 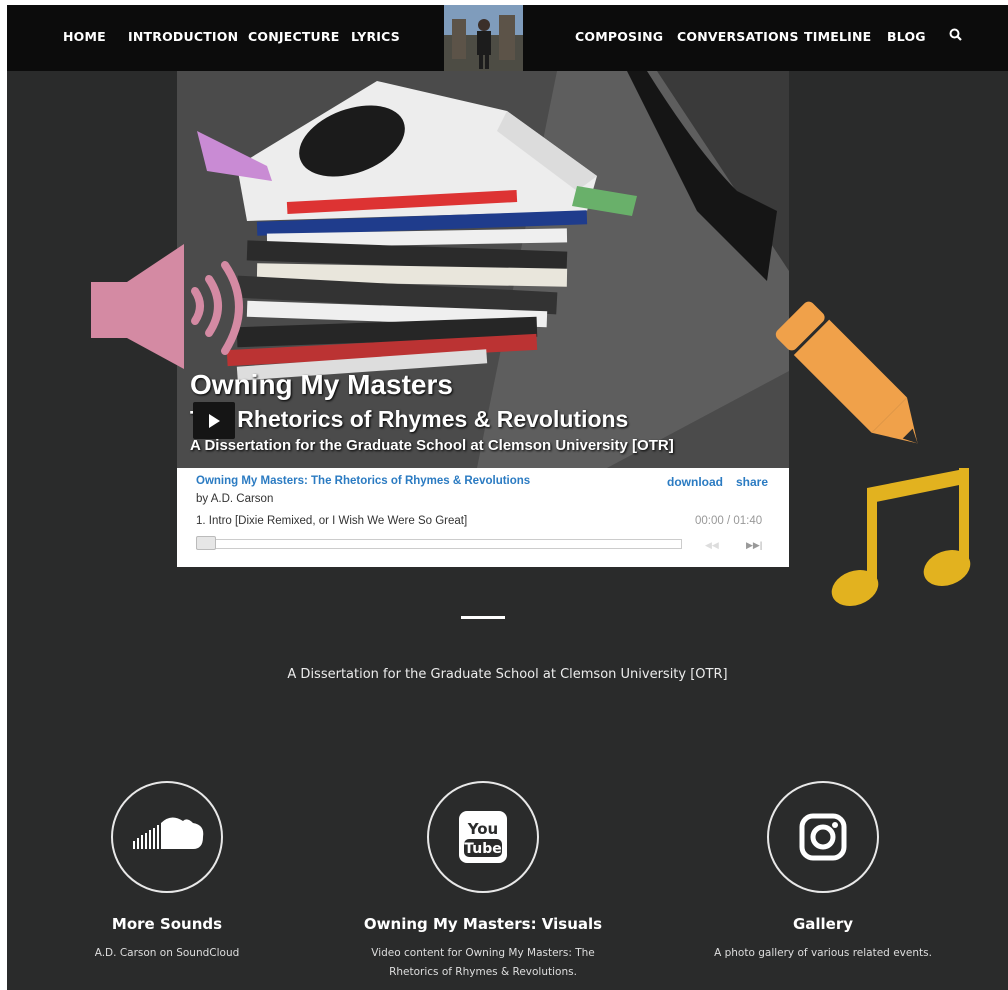 What do you see at coordinates (168, 833) in the screenshot?
I see `soundcloud-icon` at bounding box center [168, 833].